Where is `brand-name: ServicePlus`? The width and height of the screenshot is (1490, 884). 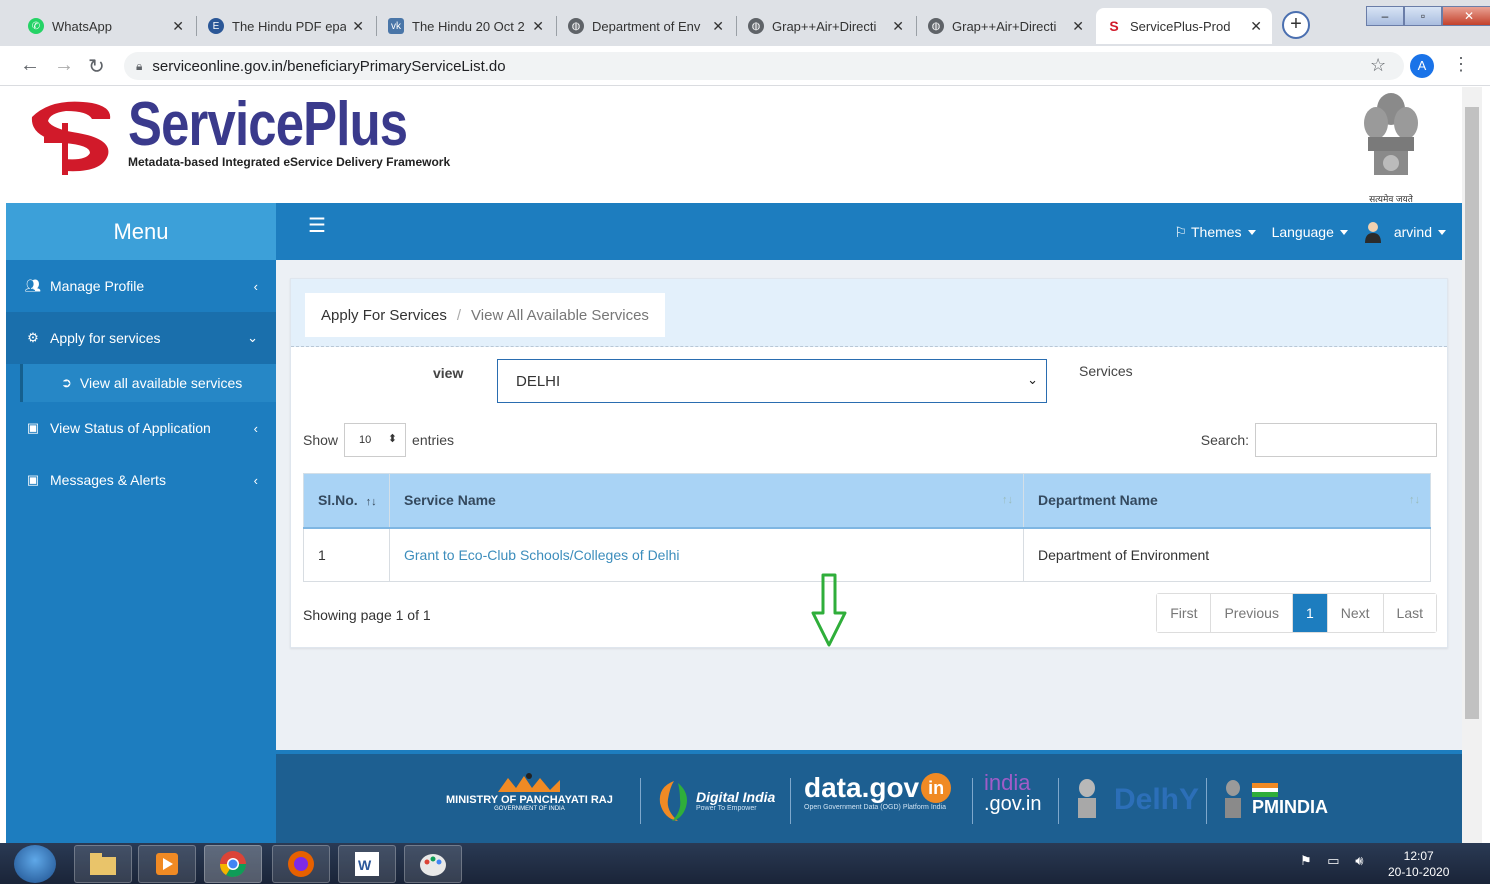
brand-name: ServicePlus is located at coordinates (268, 124).